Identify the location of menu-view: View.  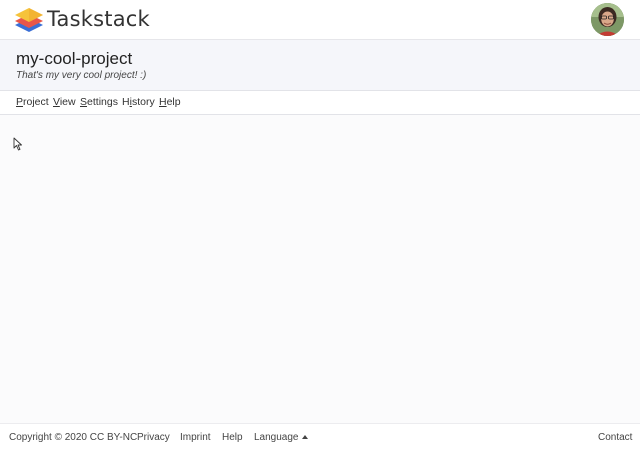
(64, 102).